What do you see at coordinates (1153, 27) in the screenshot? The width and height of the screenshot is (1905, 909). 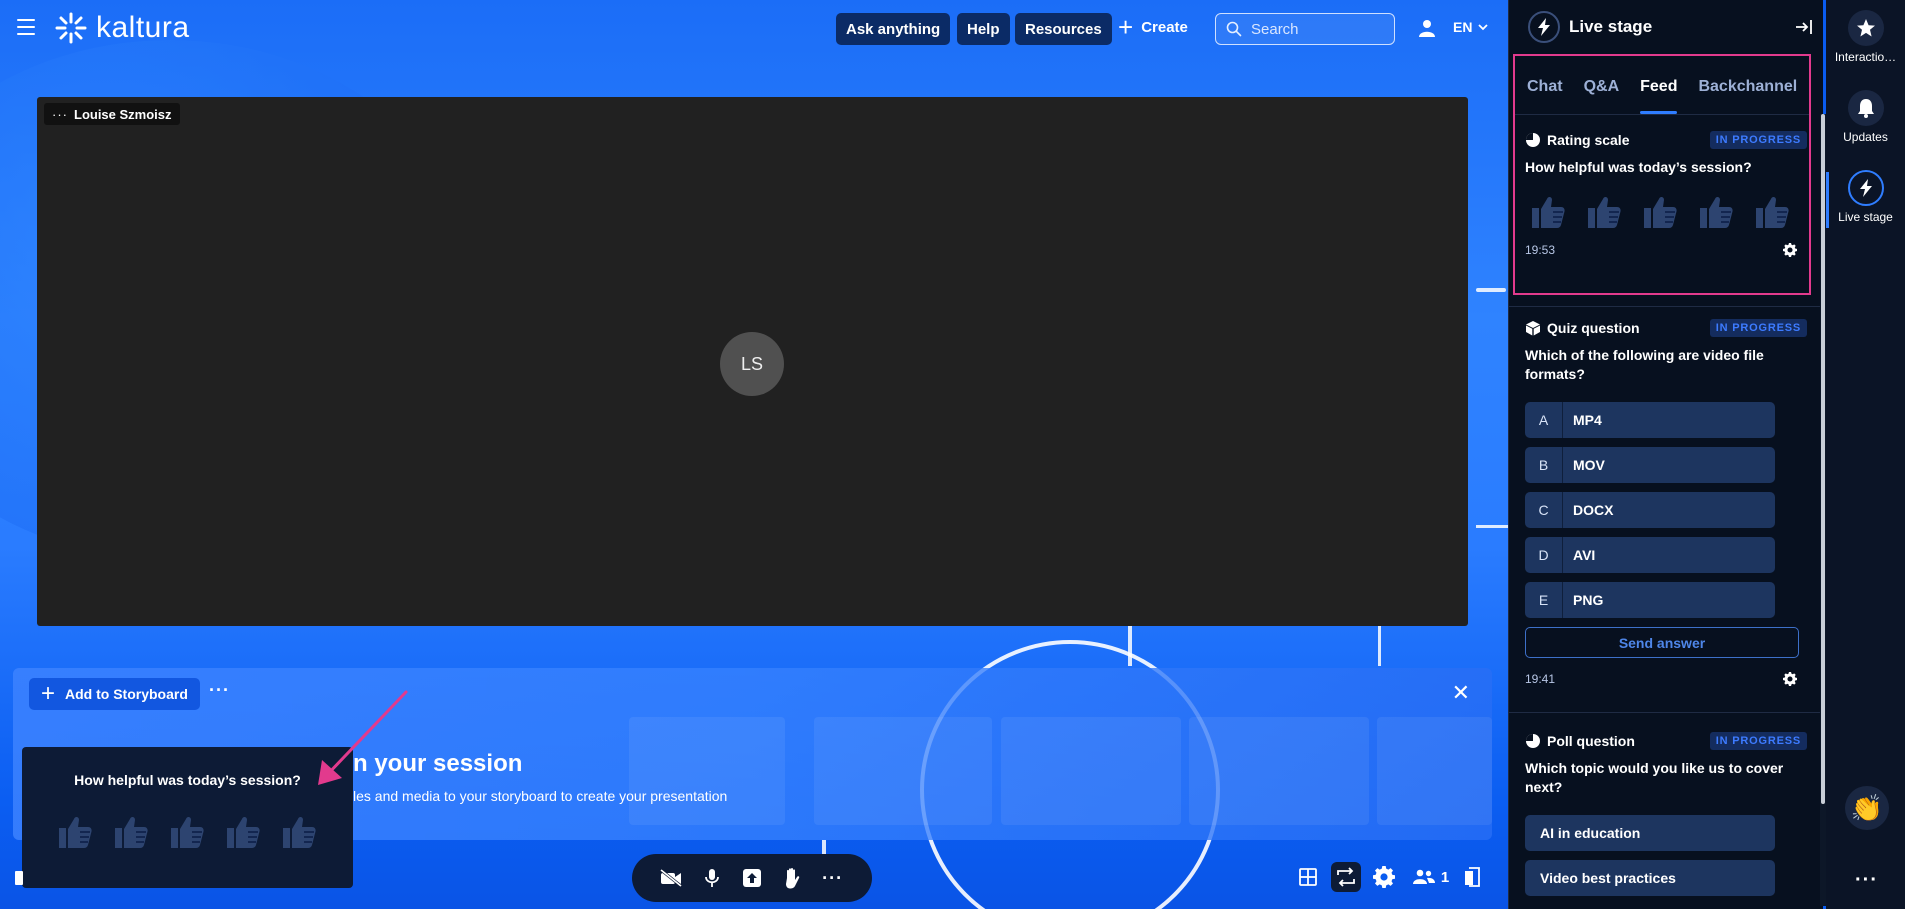 I see `create-button: + Create` at bounding box center [1153, 27].